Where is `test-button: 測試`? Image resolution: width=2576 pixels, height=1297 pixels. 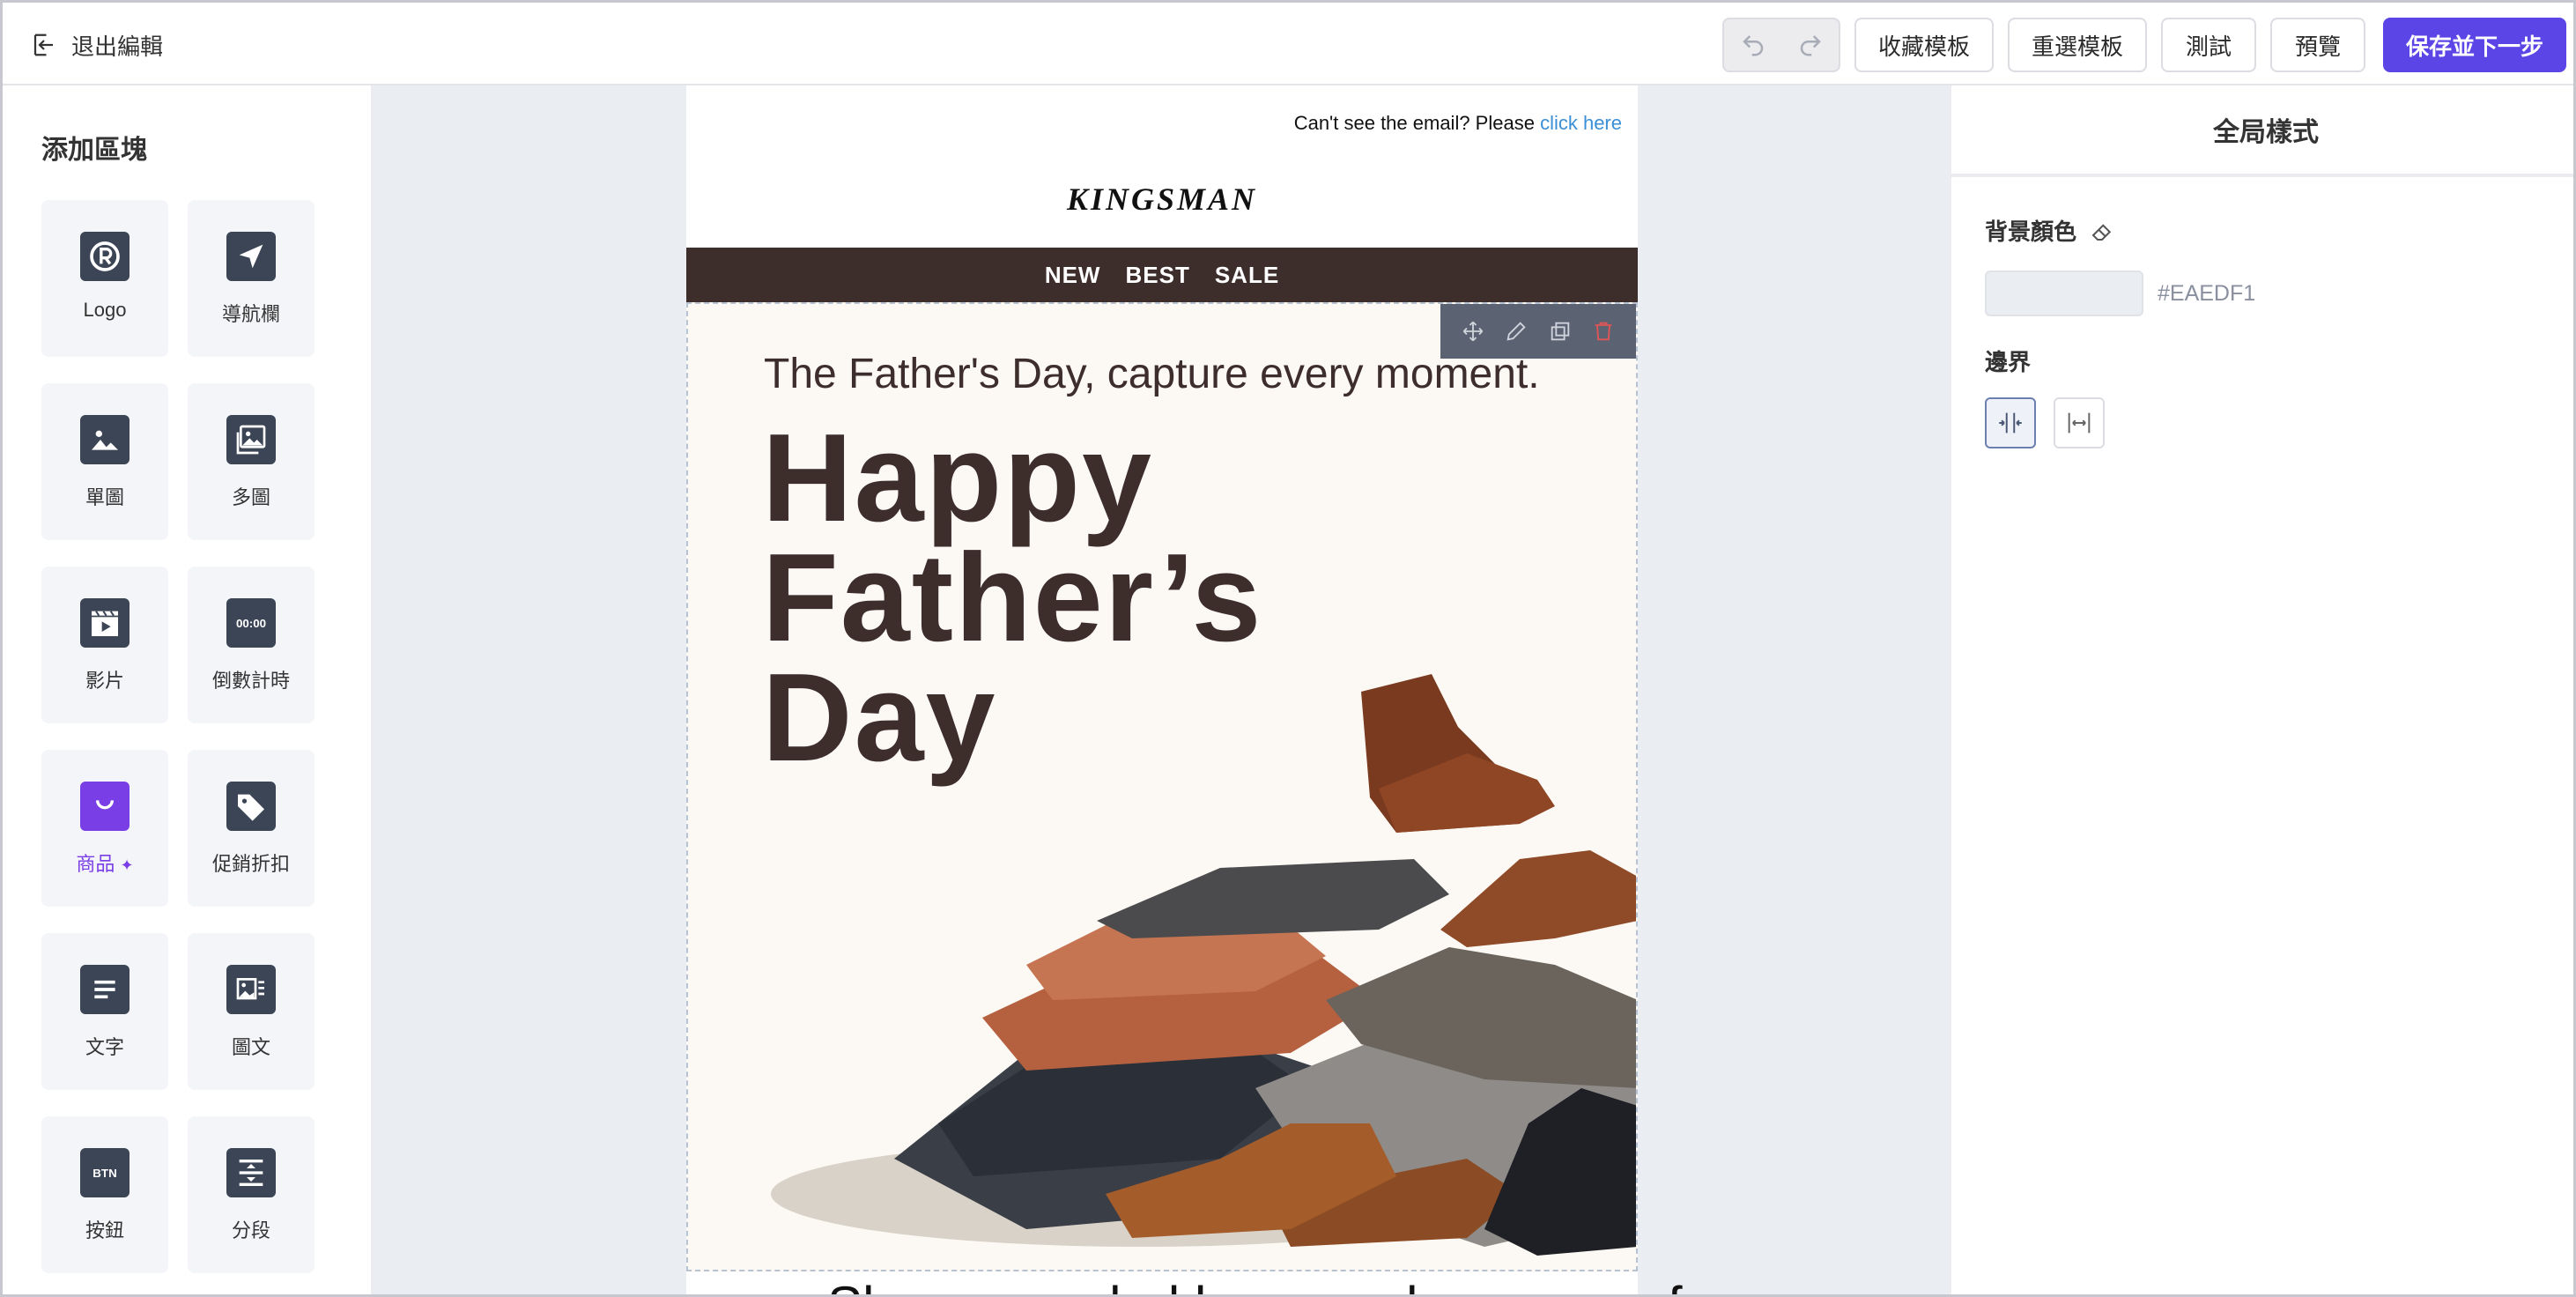
test-button: 測試 is located at coordinates (2209, 45).